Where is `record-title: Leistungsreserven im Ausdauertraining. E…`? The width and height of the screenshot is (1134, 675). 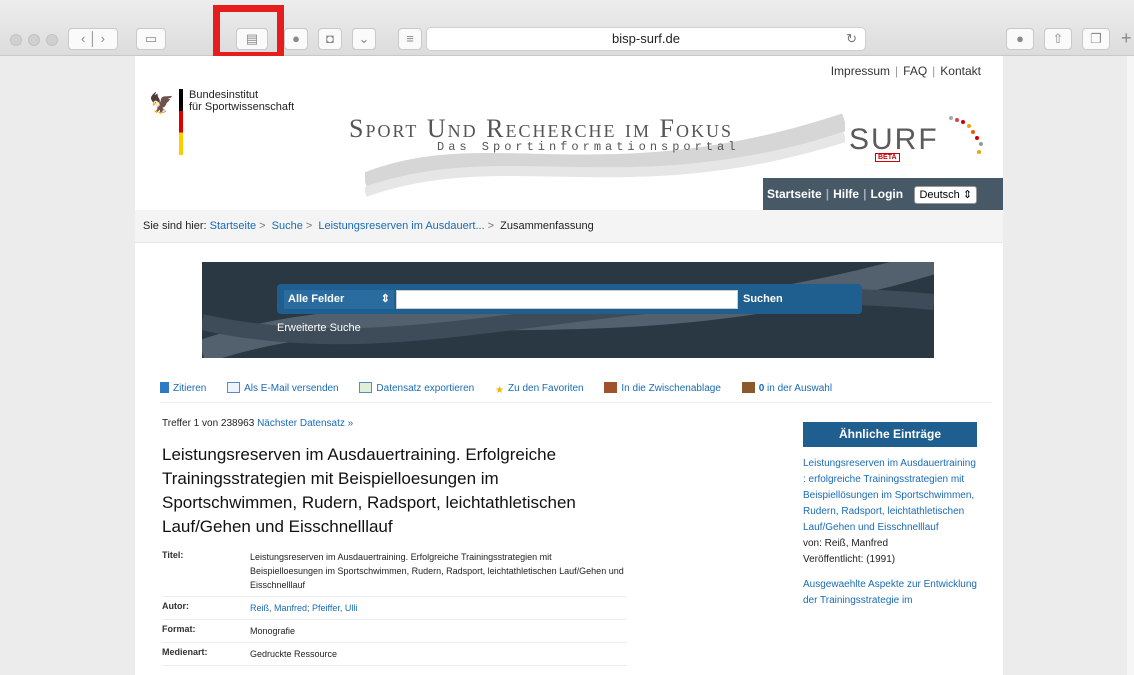 record-title: Leistungsreserven im Ausdauertraining. E… is located at coordinates (369, 490).